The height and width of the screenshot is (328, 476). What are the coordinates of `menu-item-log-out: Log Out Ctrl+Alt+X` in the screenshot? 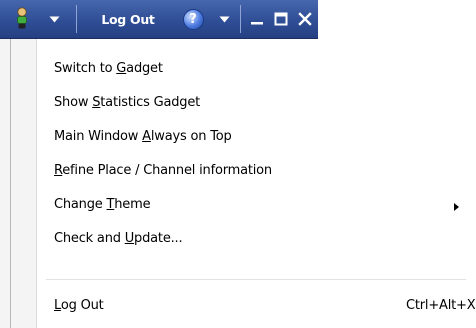 It's located at (256, 305).